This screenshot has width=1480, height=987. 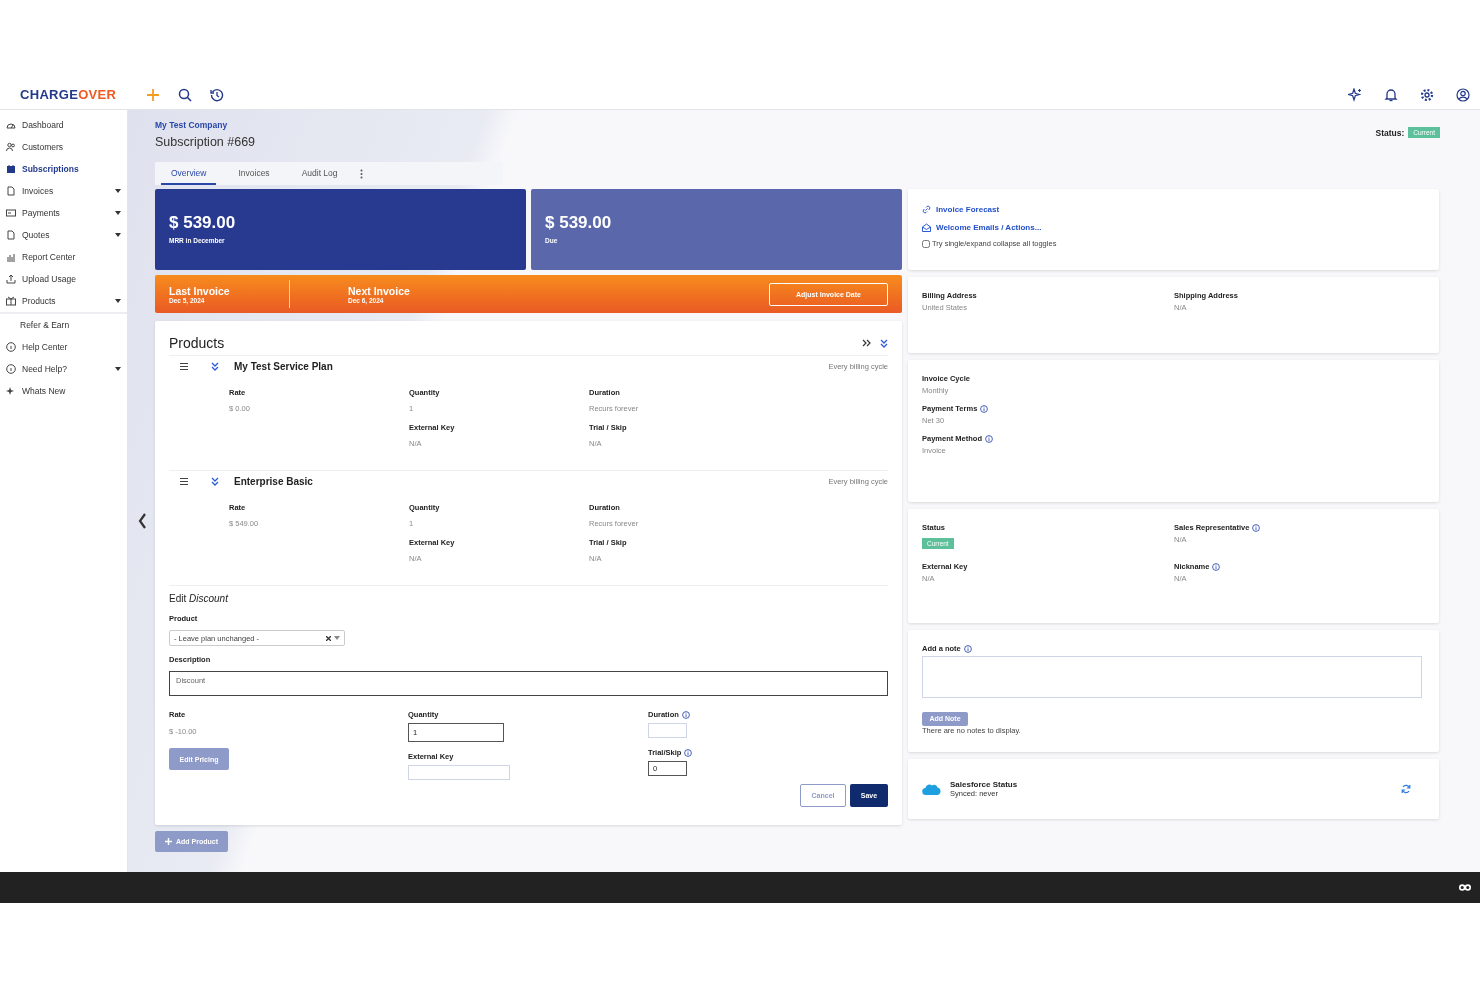 What do you see at coordinates (274, 481) in the screenshot?
I see `product-name: Enterprise Basic` at bounding box center [274, 481].